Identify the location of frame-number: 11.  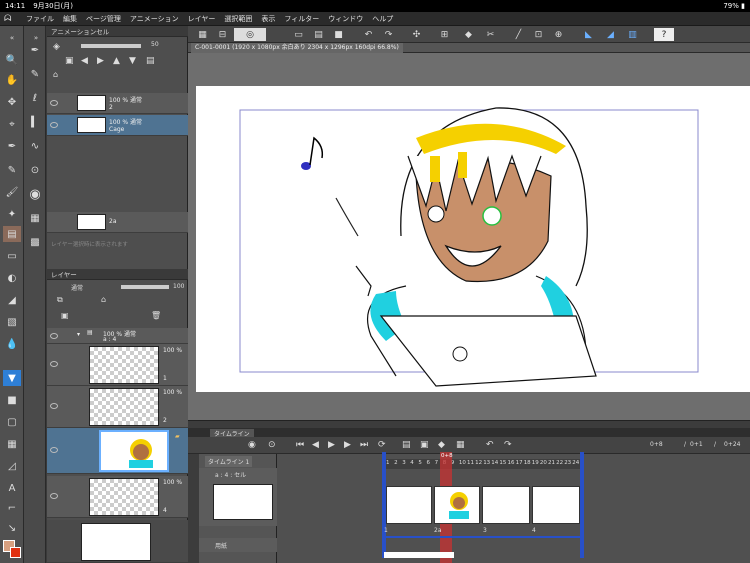
(470, 463).